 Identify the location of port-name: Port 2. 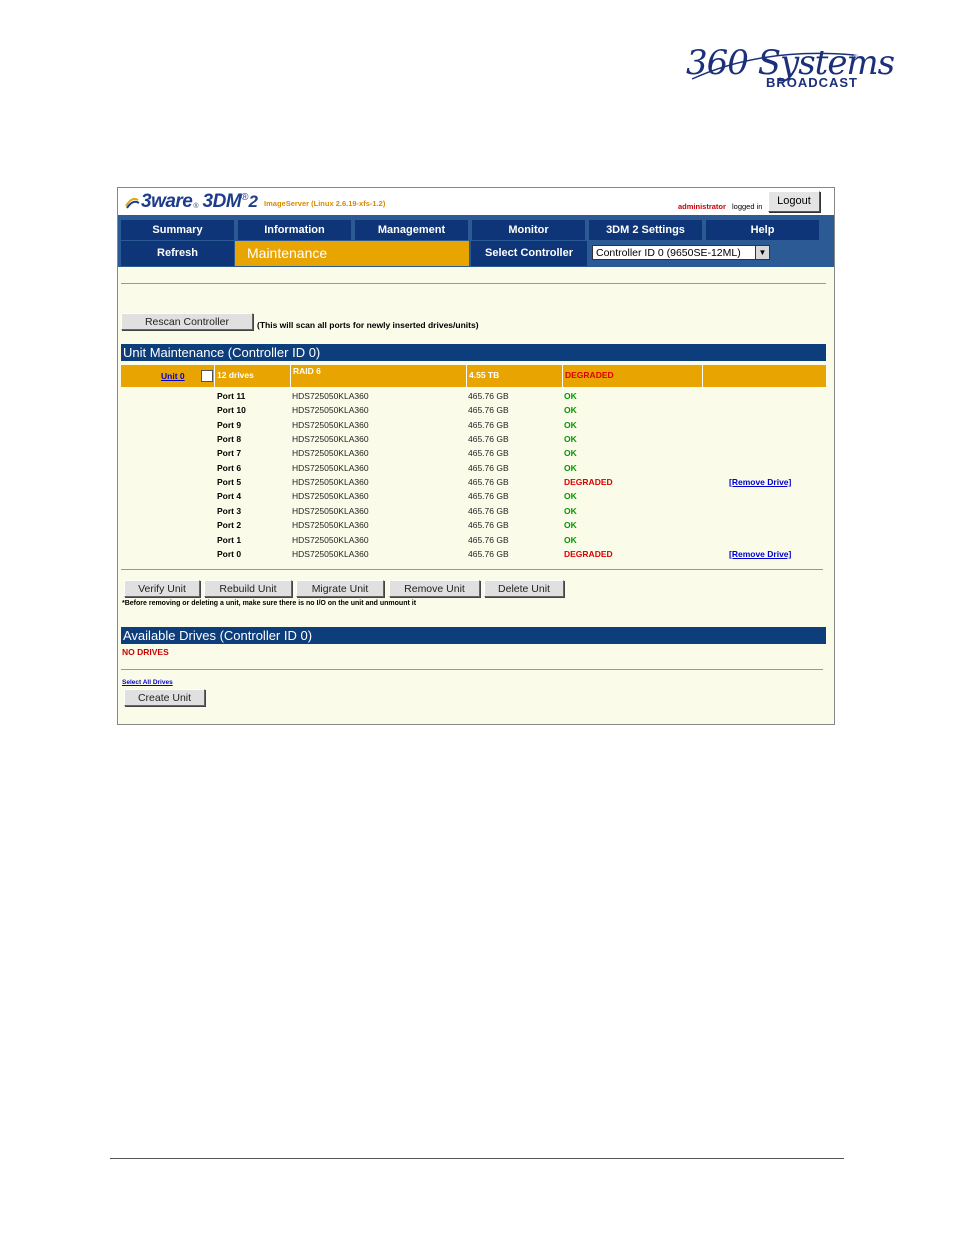
(229, 525).